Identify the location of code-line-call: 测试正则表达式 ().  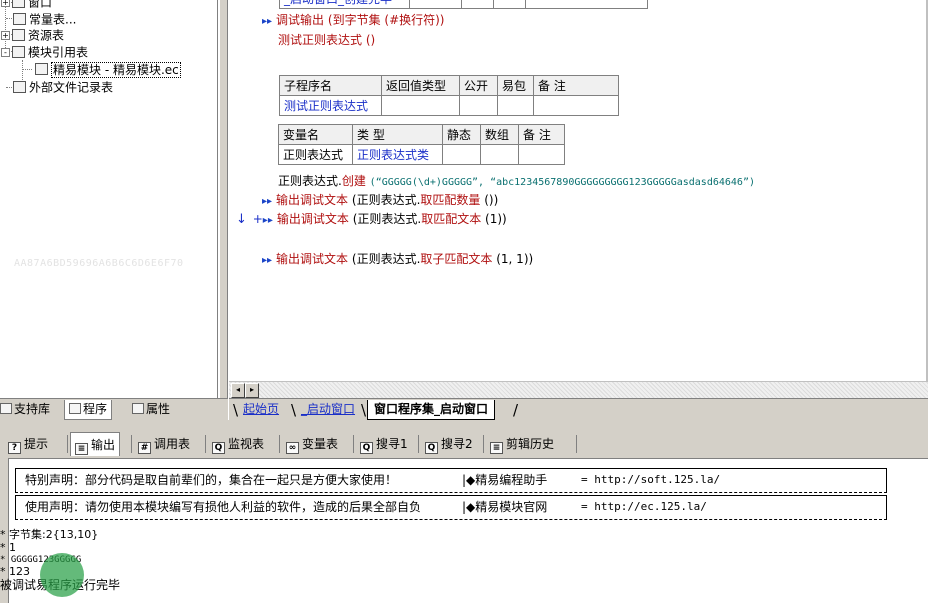
(326, 40).